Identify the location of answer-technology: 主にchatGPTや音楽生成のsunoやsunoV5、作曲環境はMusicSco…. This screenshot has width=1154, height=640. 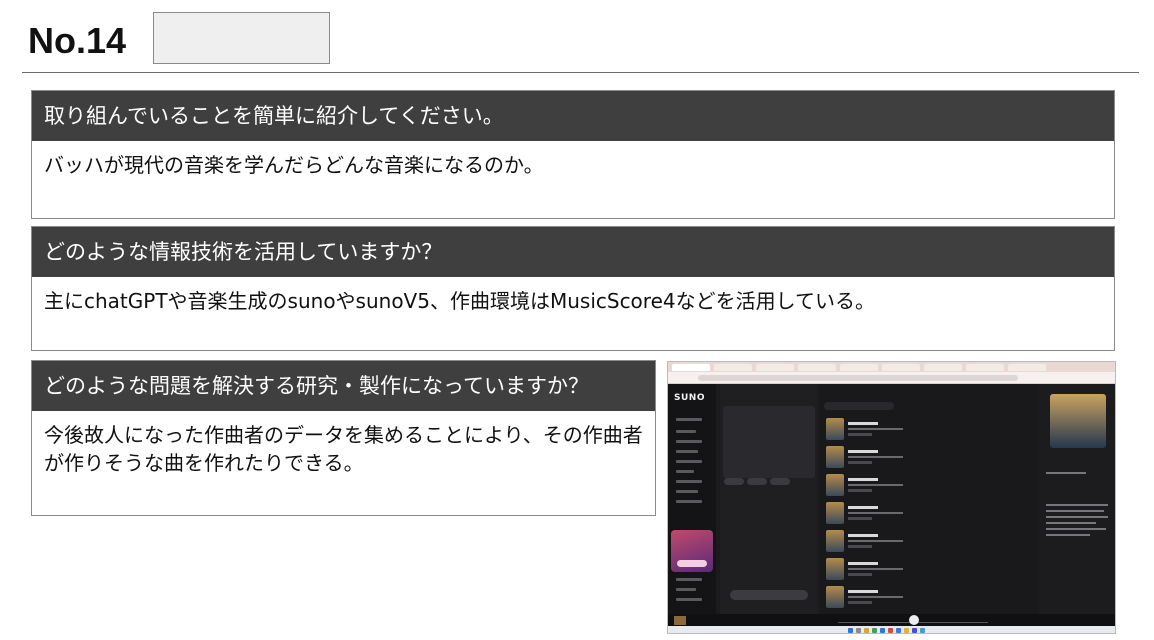
(460, 301).